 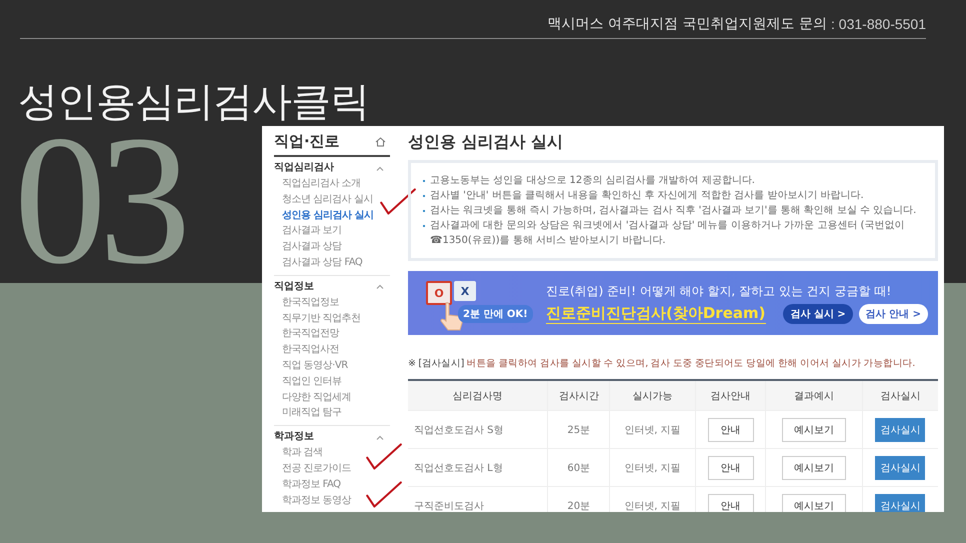 I want to click on info-text: 검사별 '안내' 버튼을 클릭해서 내용을 확인하신 후 자신에게 적합한 검사를 받아보시기 바랍니다., so click(x=647, y=196).